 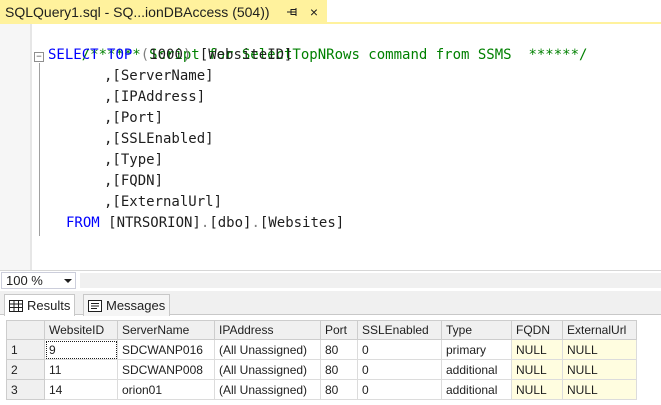 I want to click on chevron-down-icon, so click(x=68, y=281).